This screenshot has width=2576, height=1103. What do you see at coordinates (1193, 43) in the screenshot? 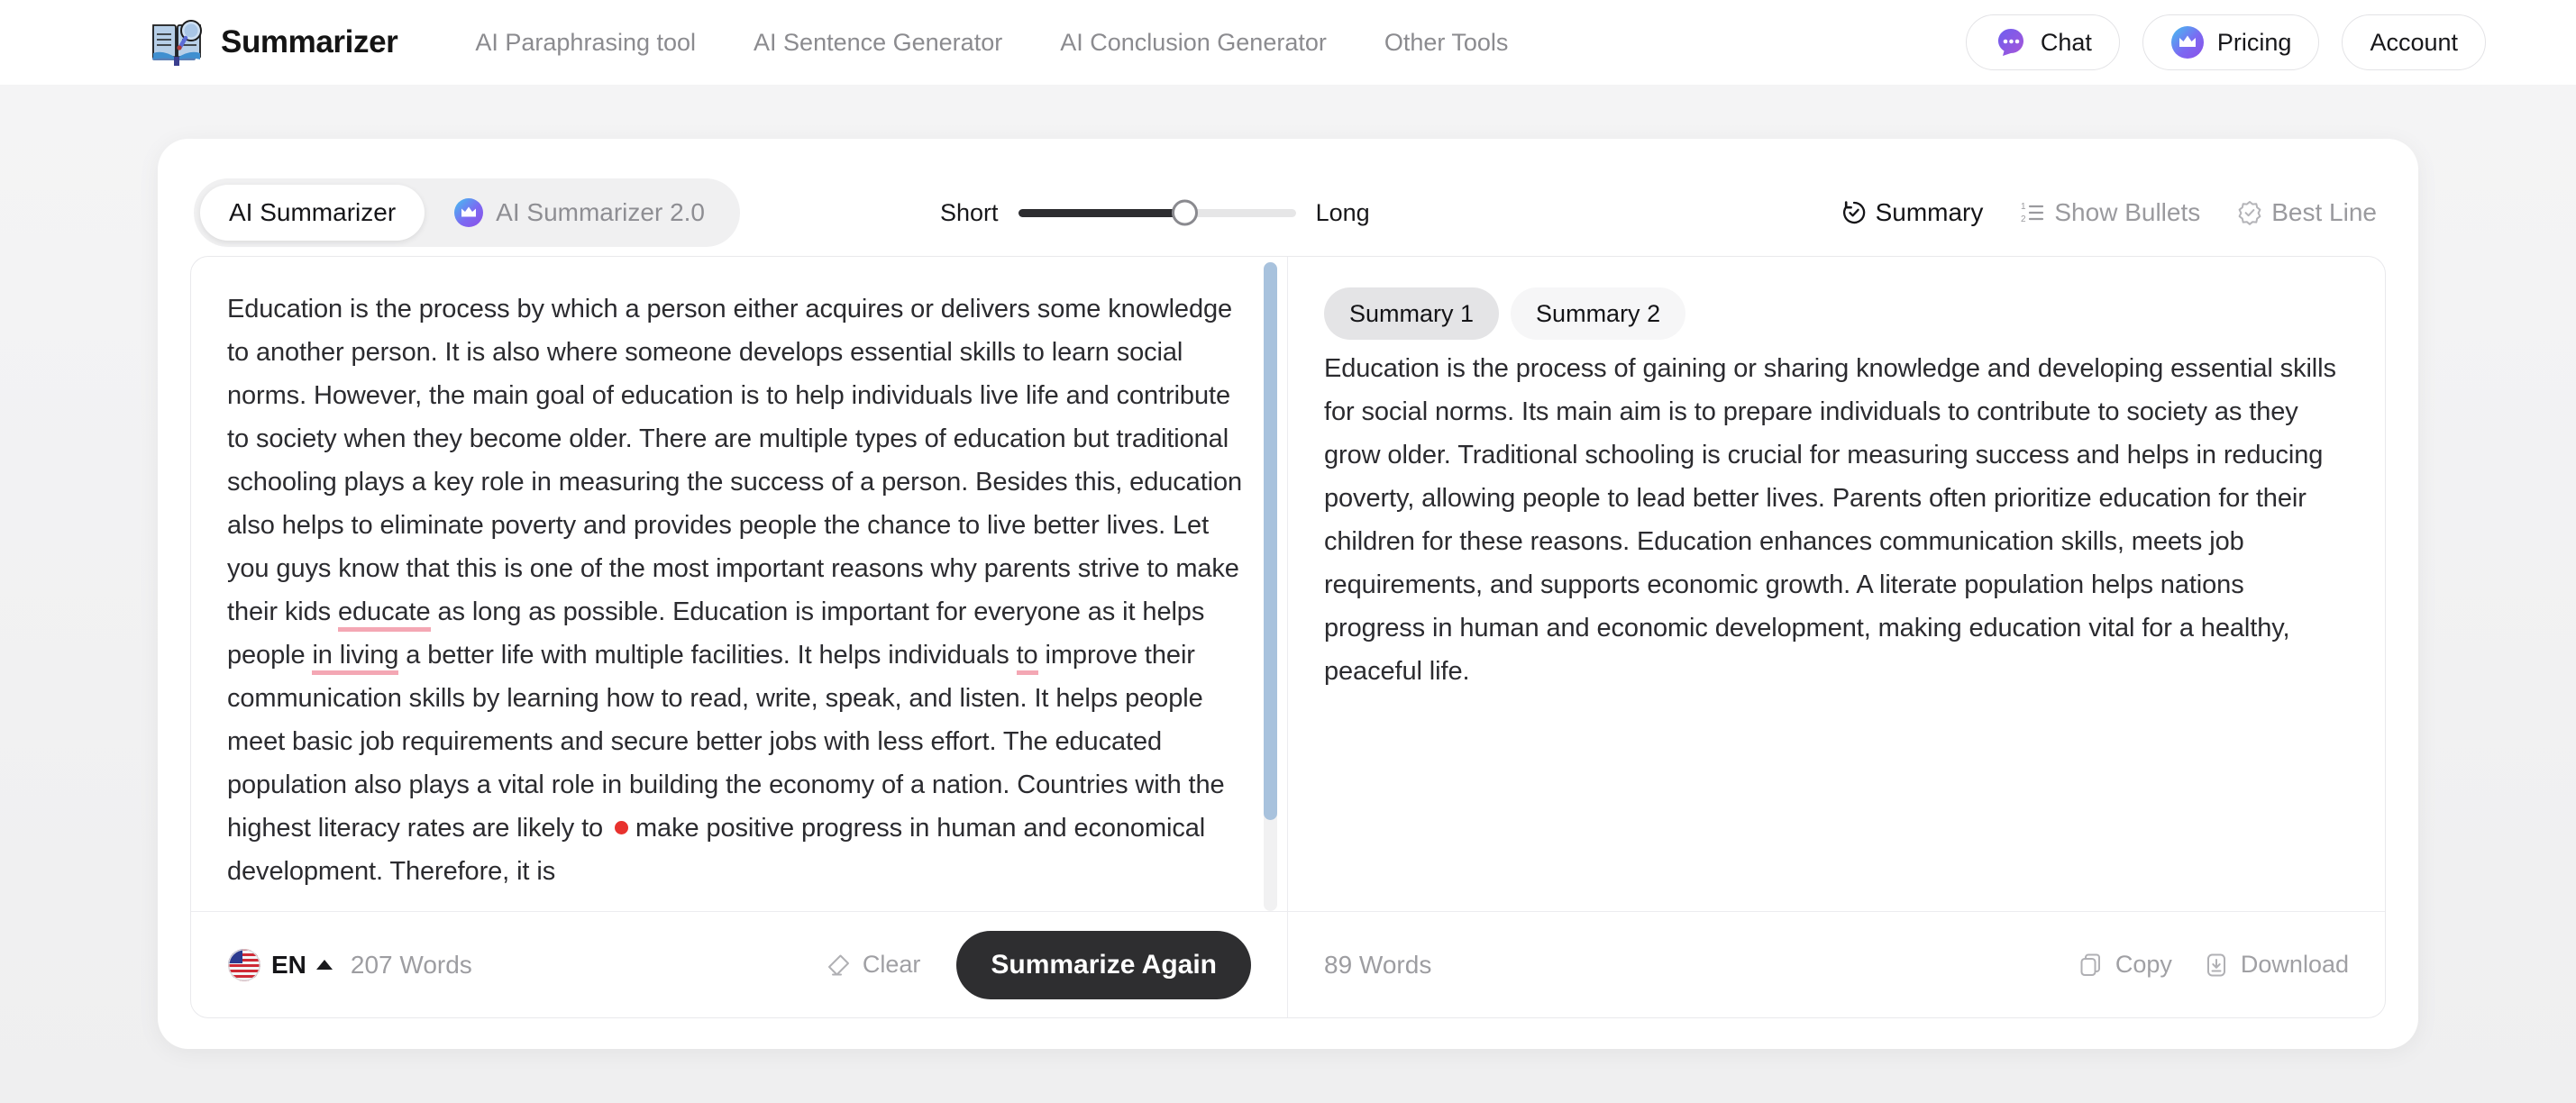
I see `nav-item-conclusion-generator: AI Conclusion Generator` at bounding box center [1193, 43].